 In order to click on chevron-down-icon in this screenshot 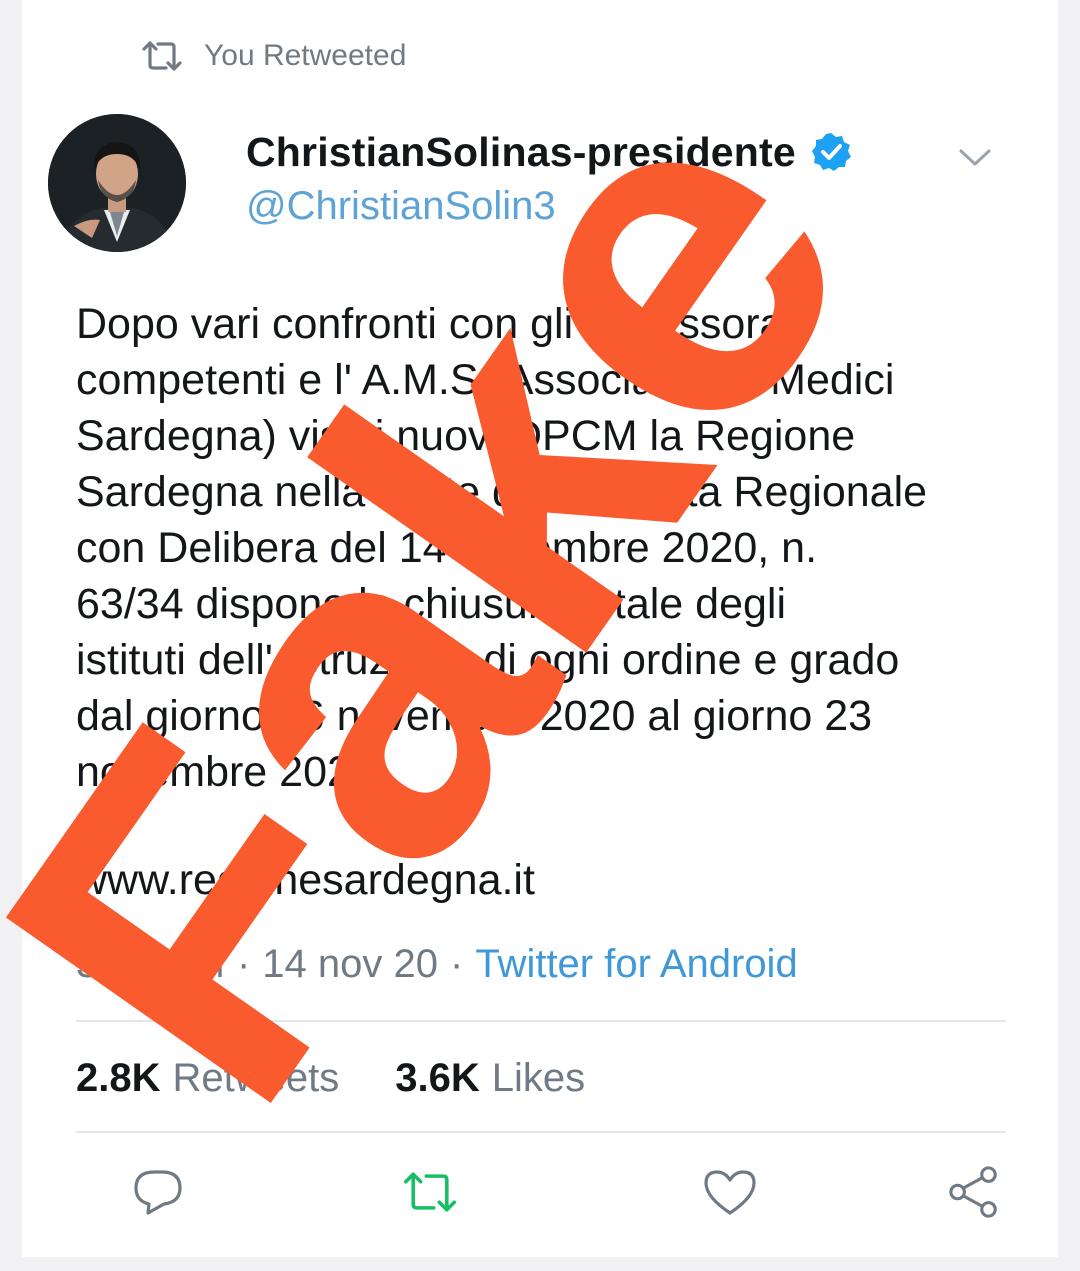, I will do `click(975, 157)`.